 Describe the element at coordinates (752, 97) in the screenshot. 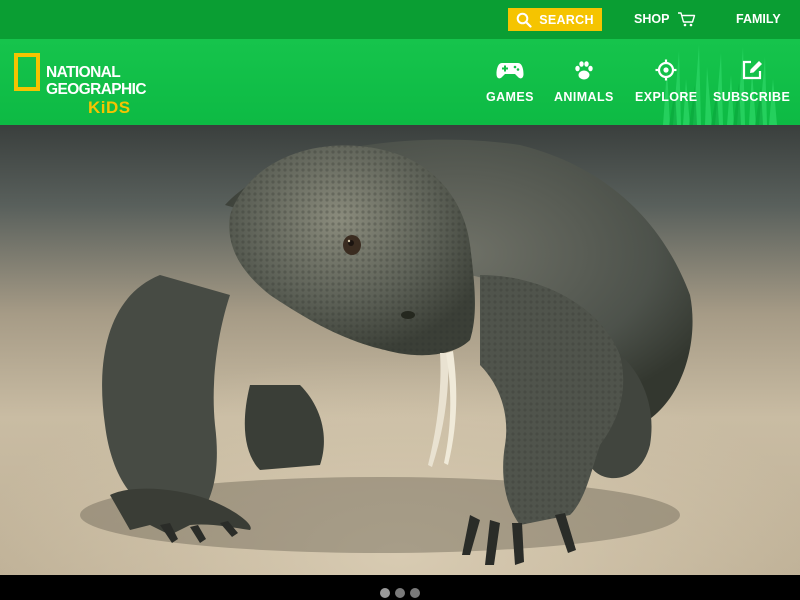

I see `nav-subscribe-label: SUBSCRIBE` at that location.